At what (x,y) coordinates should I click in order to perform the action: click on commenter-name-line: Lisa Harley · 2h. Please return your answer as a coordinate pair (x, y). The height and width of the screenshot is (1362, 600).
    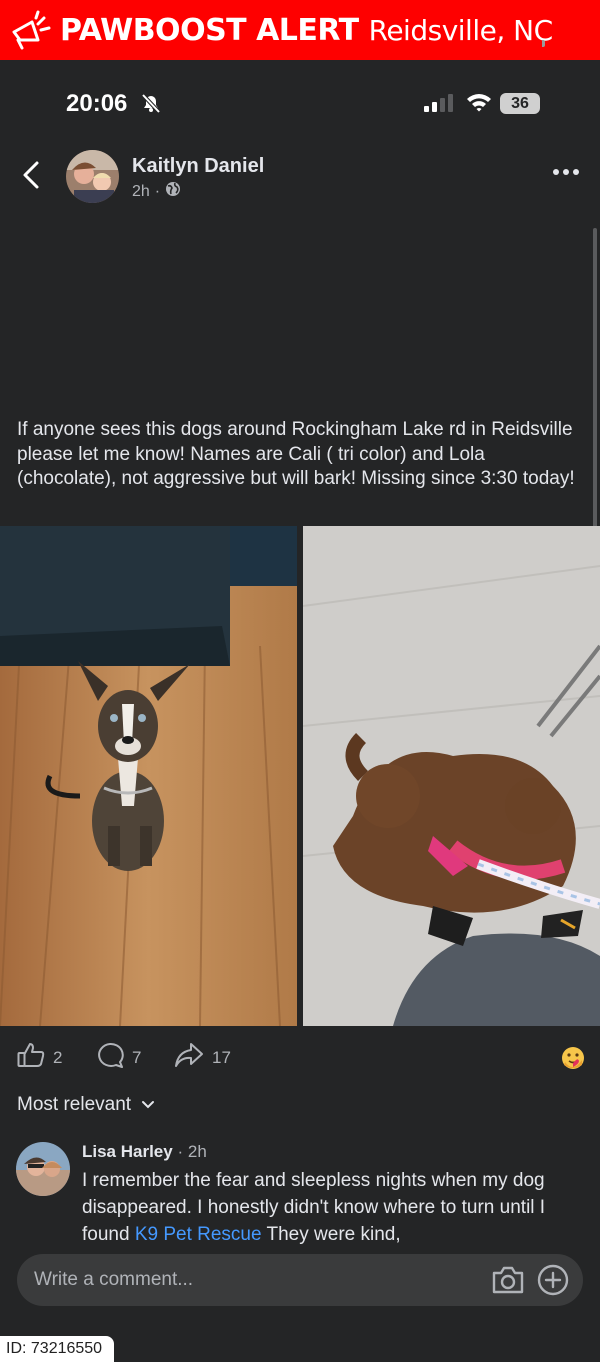
    Looking at the image, I should click on (144, 1151).